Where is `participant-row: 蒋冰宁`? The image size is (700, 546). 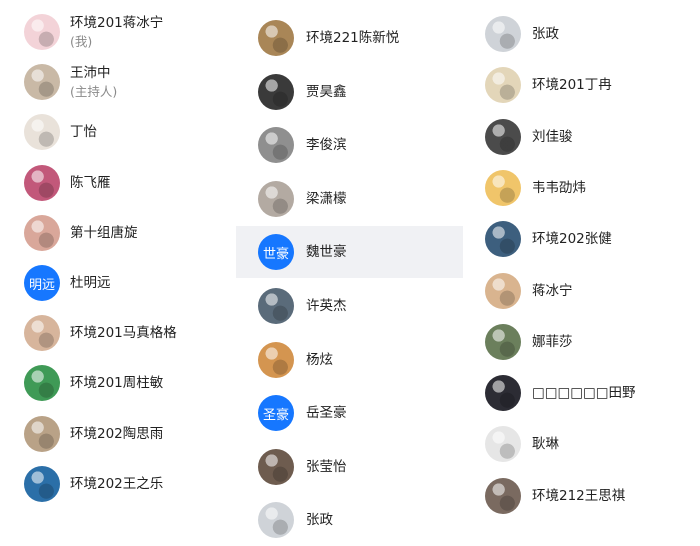
participant-row: 蒋冰宁 is located at coordinates (582, 291).